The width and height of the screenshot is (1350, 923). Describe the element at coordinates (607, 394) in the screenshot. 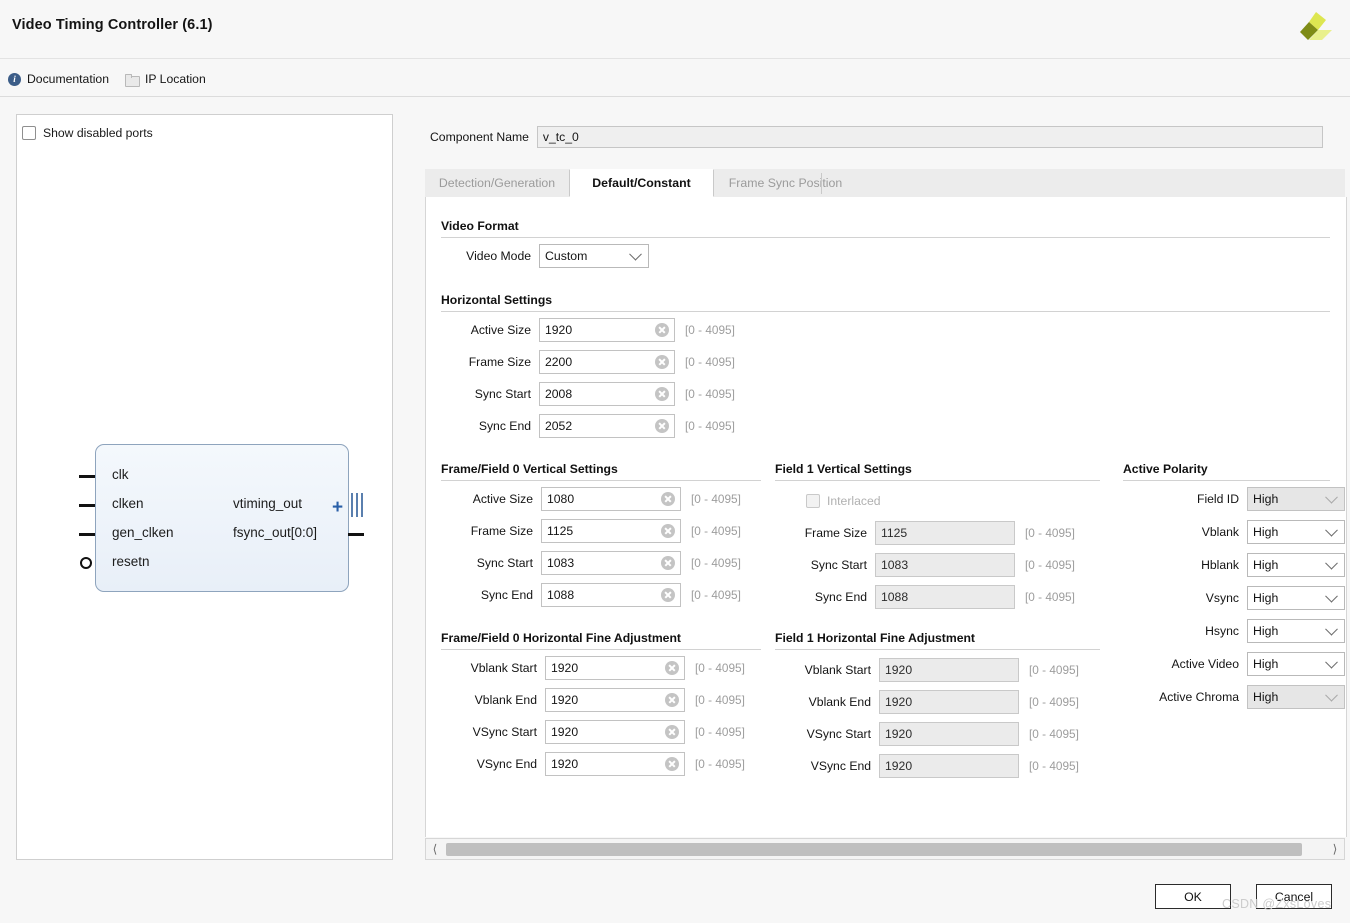

I see `input-h-sync-start: 2008` at that location.